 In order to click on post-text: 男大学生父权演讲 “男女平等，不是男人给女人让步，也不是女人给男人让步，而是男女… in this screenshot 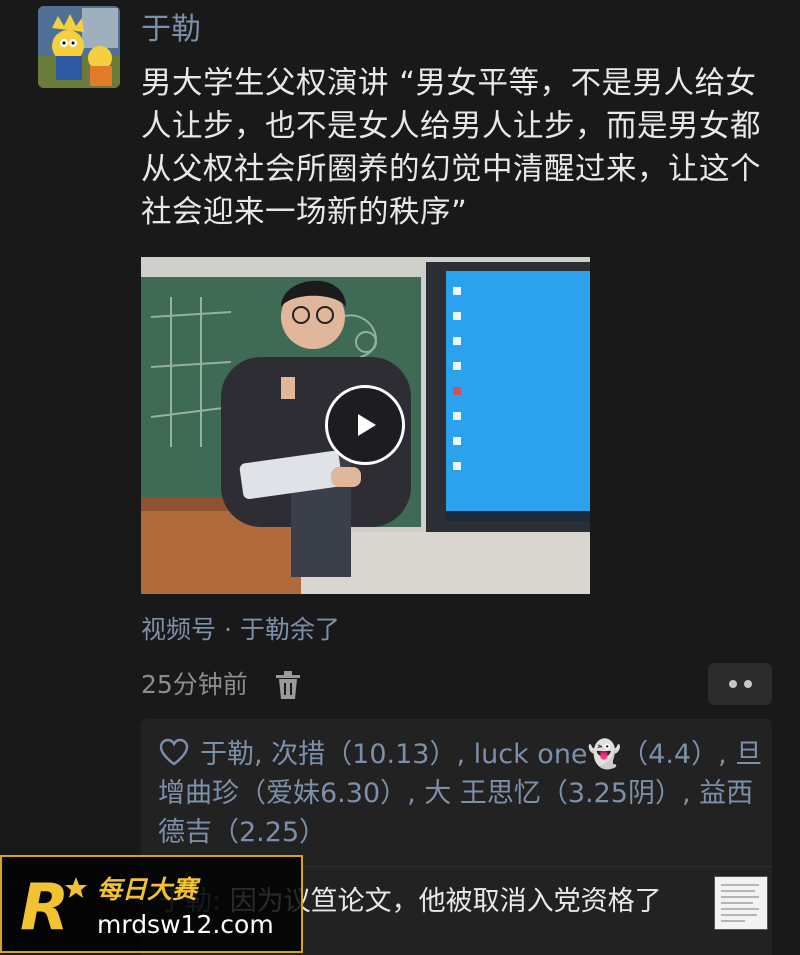, I will do `click(451, 148)`.